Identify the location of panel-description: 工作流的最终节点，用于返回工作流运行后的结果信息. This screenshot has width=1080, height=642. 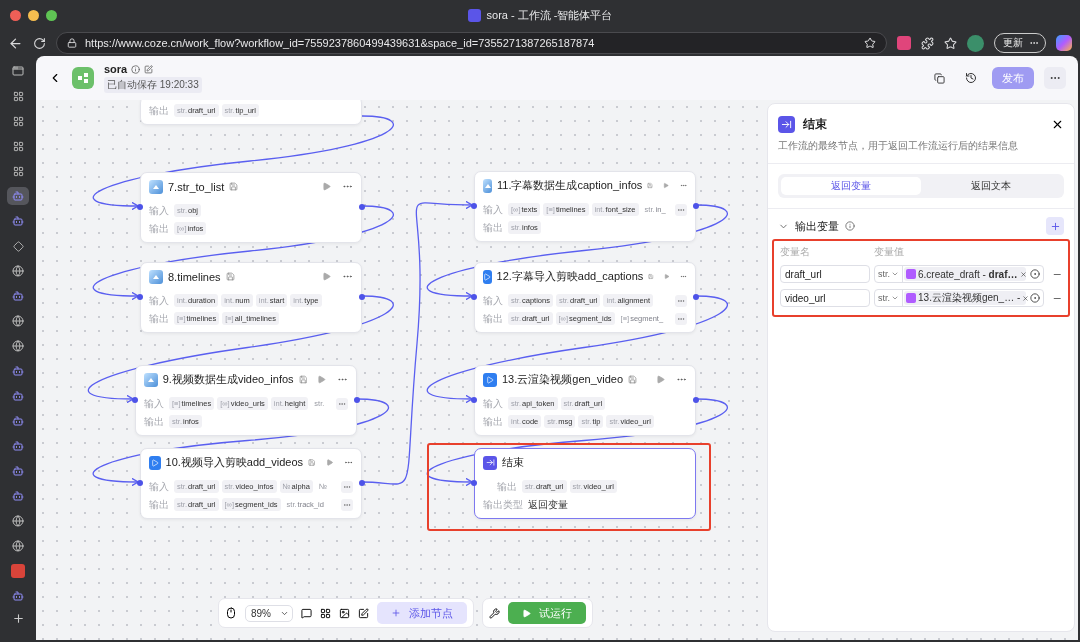
(921, 151).